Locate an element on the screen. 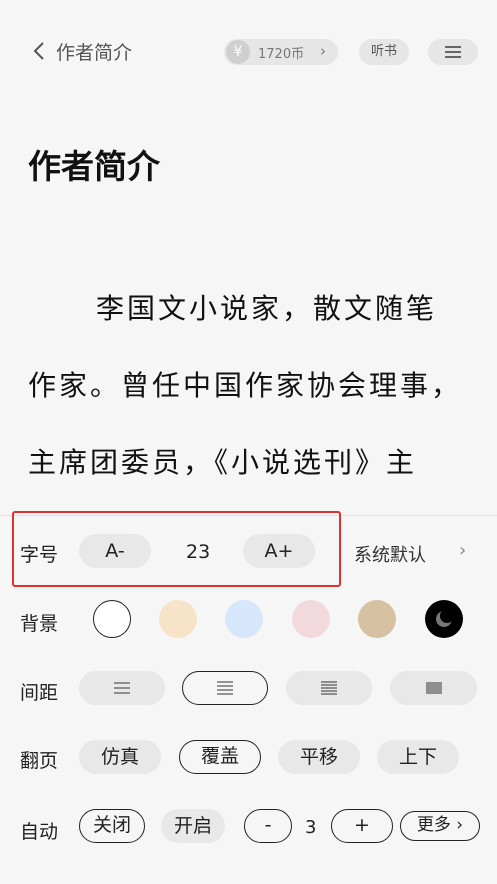  paragraph-line: 主席团委员，《小说选刊》主 is located at coordinates (223, 462).